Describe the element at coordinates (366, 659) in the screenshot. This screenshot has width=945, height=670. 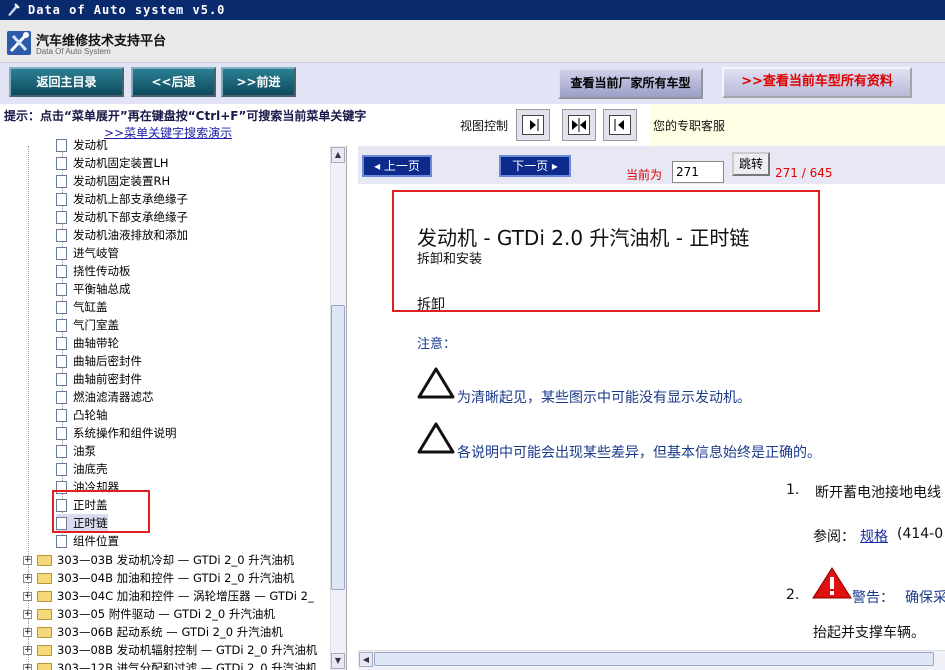
I see `scroll-left-arrow-icon: ◀` at that location.